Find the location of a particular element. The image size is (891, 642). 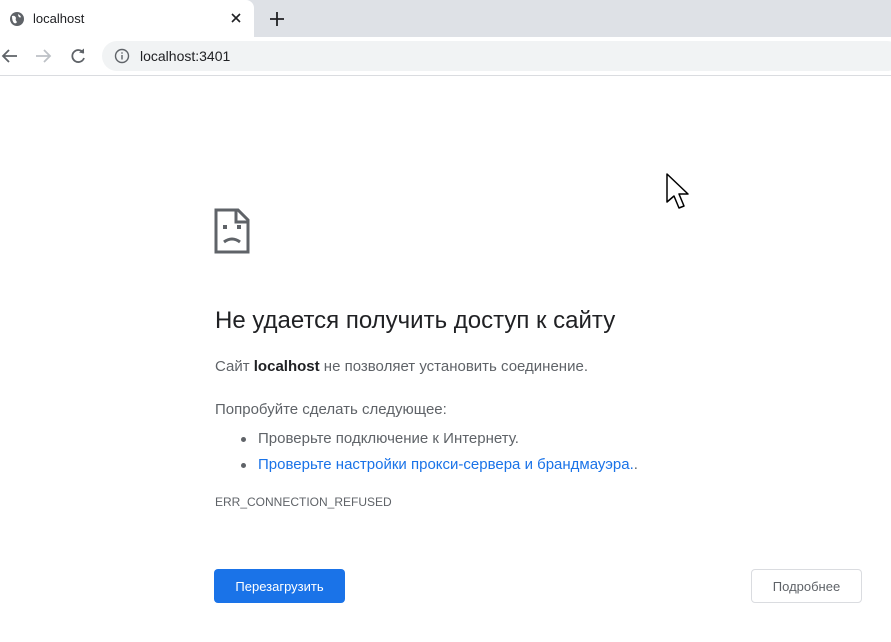

arrow-right-icon is located at coordinates (43, 56).